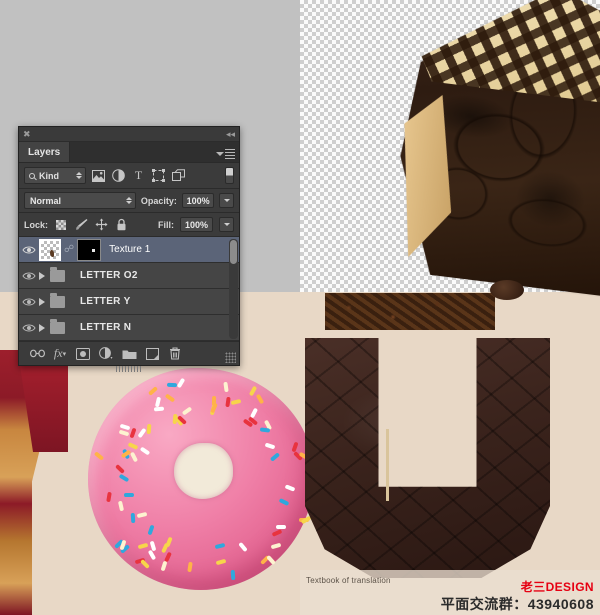 The height and width of the screenshot is (615, 600). Describe the element at coordinates (118, 175) in the screenshot. I see `adjustment-layer-filter-icon` at that location.